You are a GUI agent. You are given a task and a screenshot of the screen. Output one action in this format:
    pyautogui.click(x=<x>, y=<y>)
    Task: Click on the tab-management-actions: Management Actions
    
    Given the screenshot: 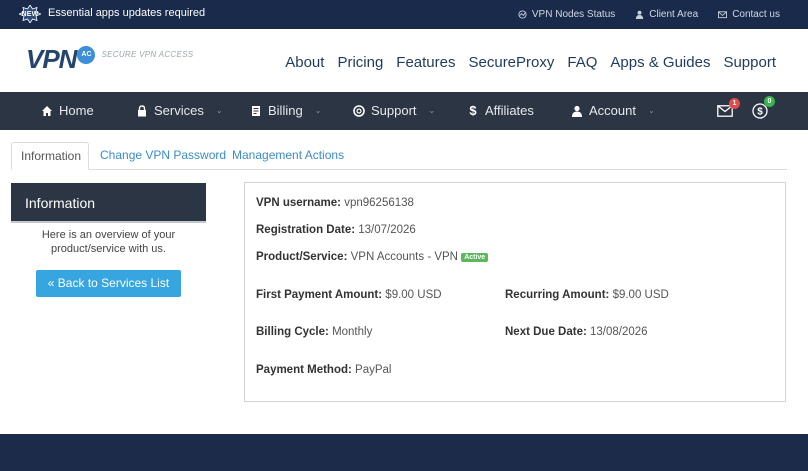 What is the action you would take?
    pyautogui.click(x=288, y=156)
    